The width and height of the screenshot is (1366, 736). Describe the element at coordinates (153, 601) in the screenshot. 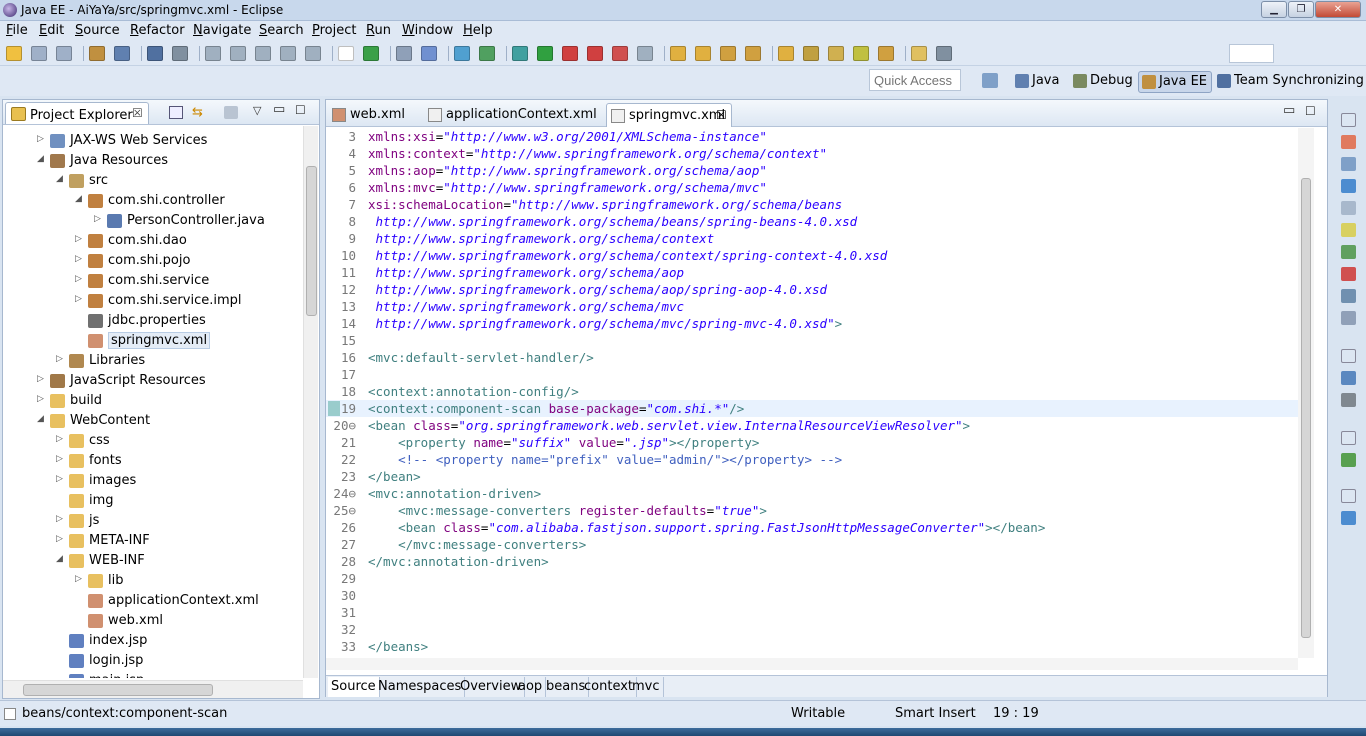

I see `tree-item: applicationContext.xml` at that location.